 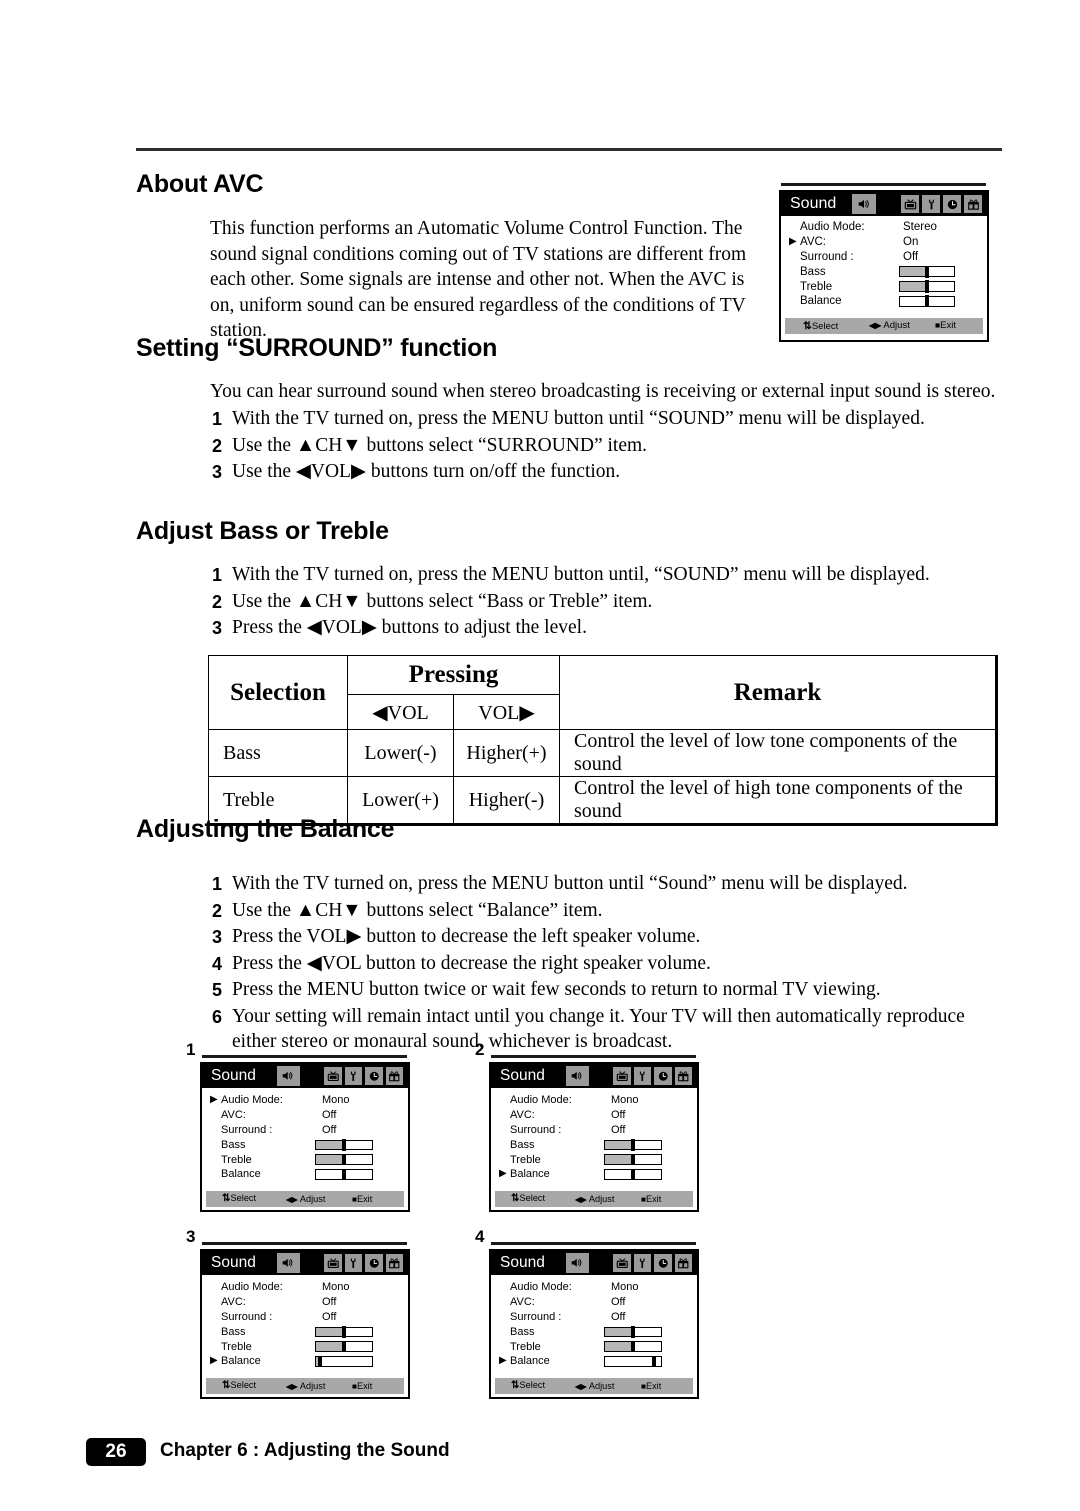 What do you see at coordinates (305, 1100) in the screenshot?
I see `osd-row-audio_mode: ▶ Audio Mode: Mono` at bounding box center [305, 1100].